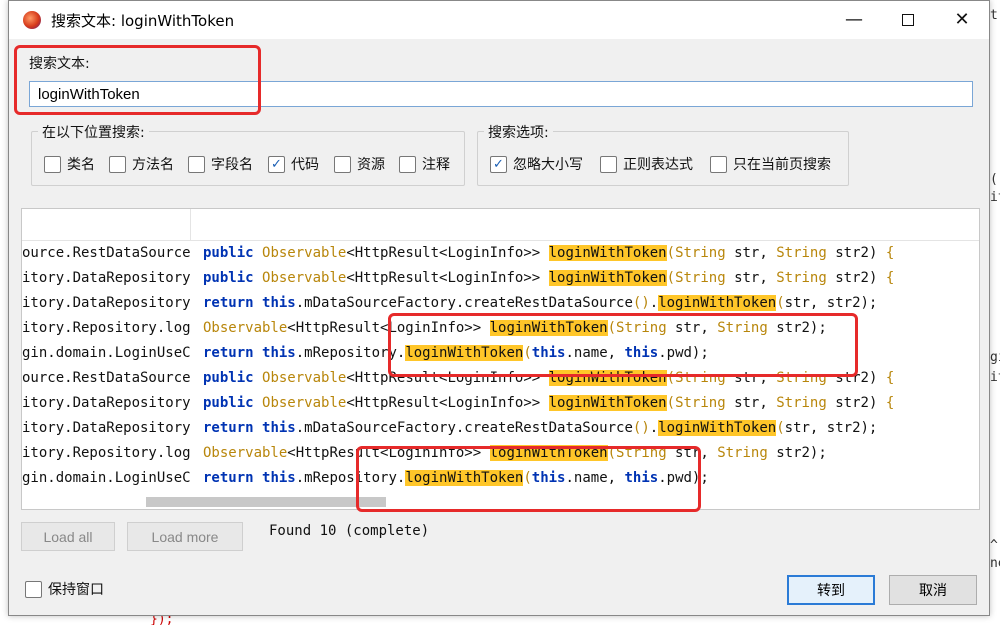  I want to click on app-icon, so click(32, 20).